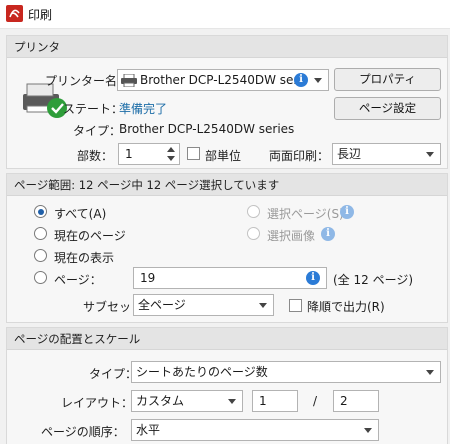 This screenshot has width=450, height=444. I want to click on layout-value: カスタム, so click(160, 401).